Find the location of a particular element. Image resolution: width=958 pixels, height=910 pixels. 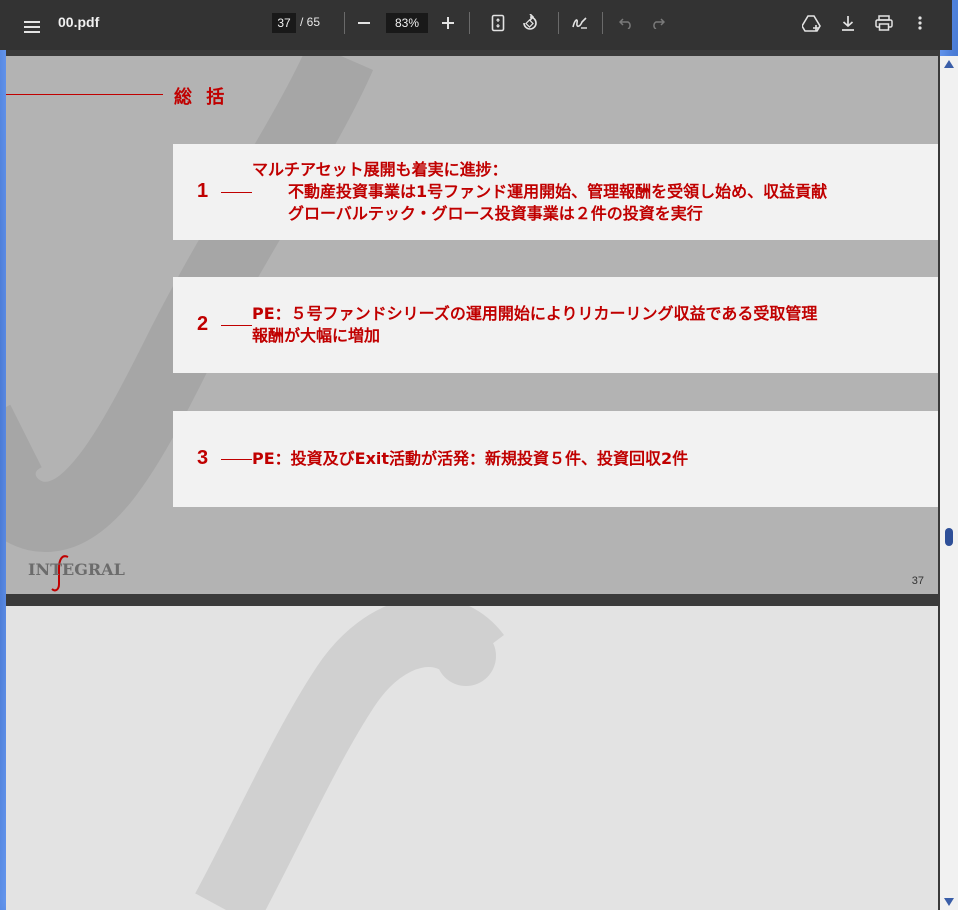

slide-page-number: 37 is located at coordinates (917, 581).